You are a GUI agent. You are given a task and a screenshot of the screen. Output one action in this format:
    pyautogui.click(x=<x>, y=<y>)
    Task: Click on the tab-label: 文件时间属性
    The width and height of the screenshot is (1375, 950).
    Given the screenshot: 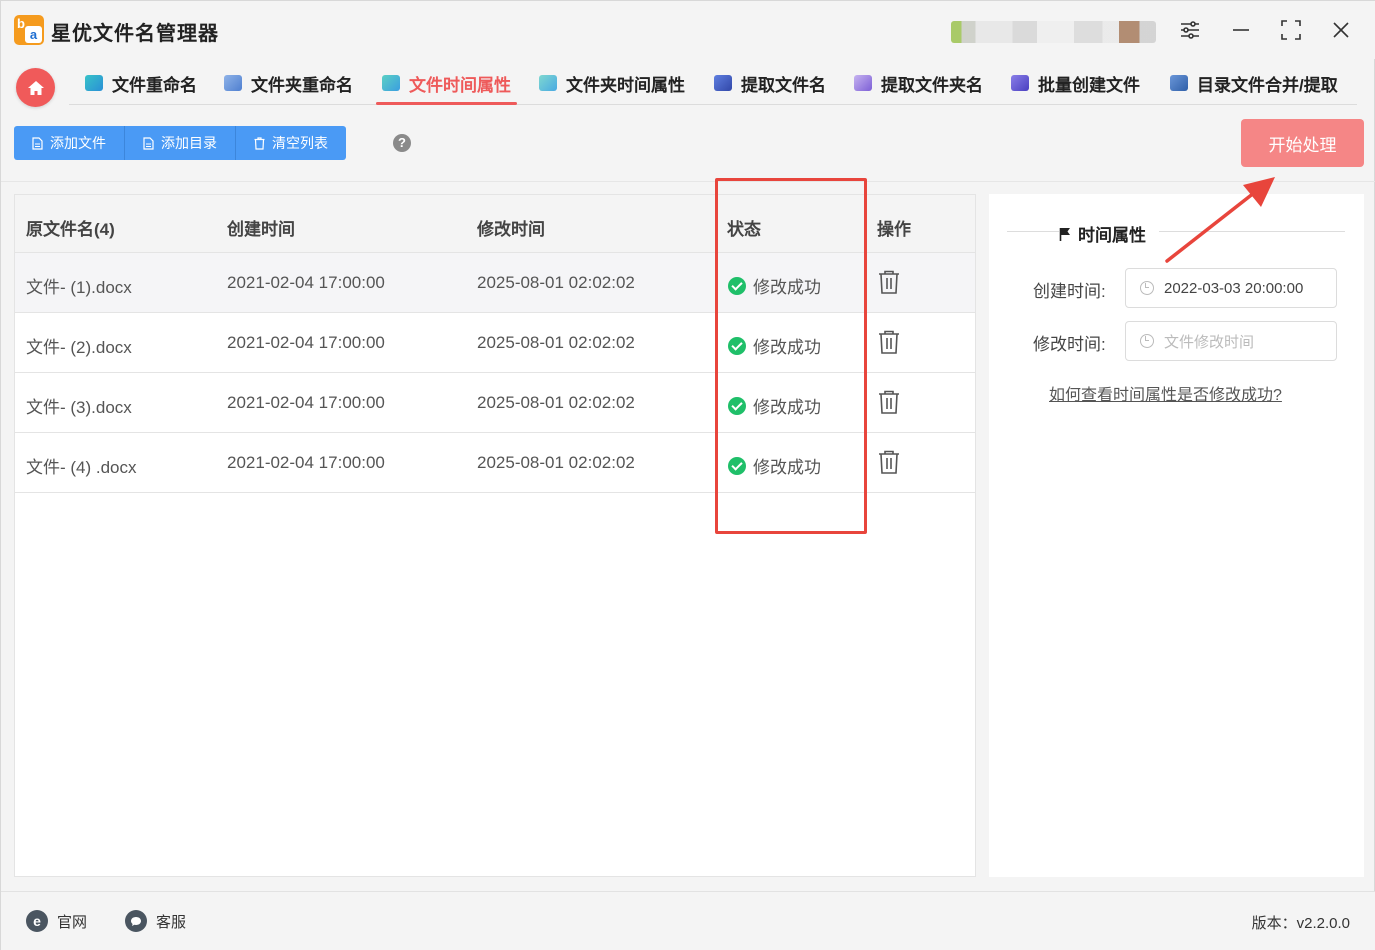 What is the action you would take?
    pyautogui.click(x=460, y=85)
    